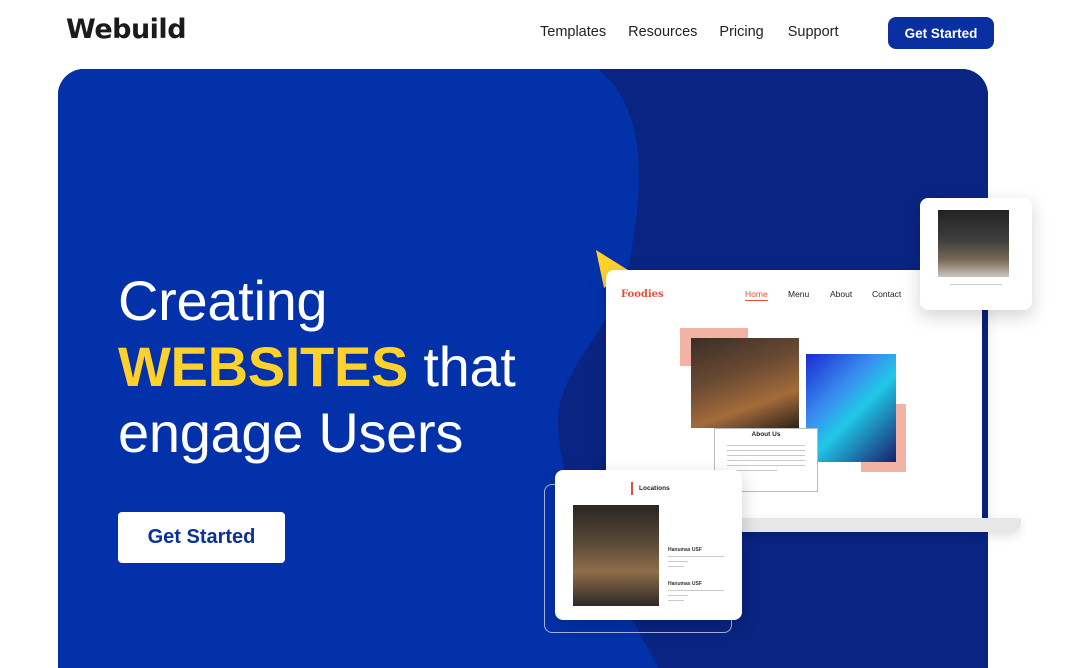 Image resolution: width=1066 pixels, height=668 pixels. Describe the element at coordinates (616, 555) in the screenshot. I see `restaurant-interior-image` at that location.